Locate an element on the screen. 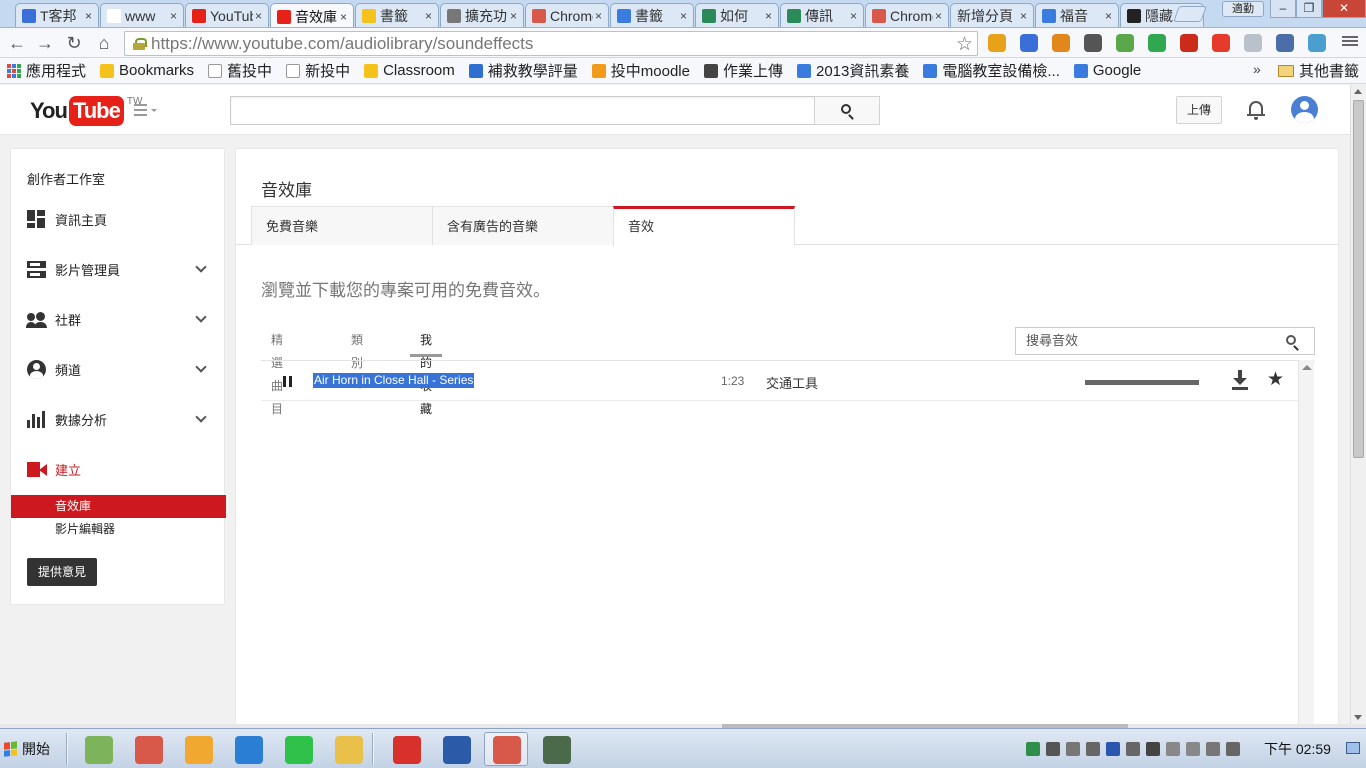  browser-tab: YouTube× is located at coordinates (227, 15).